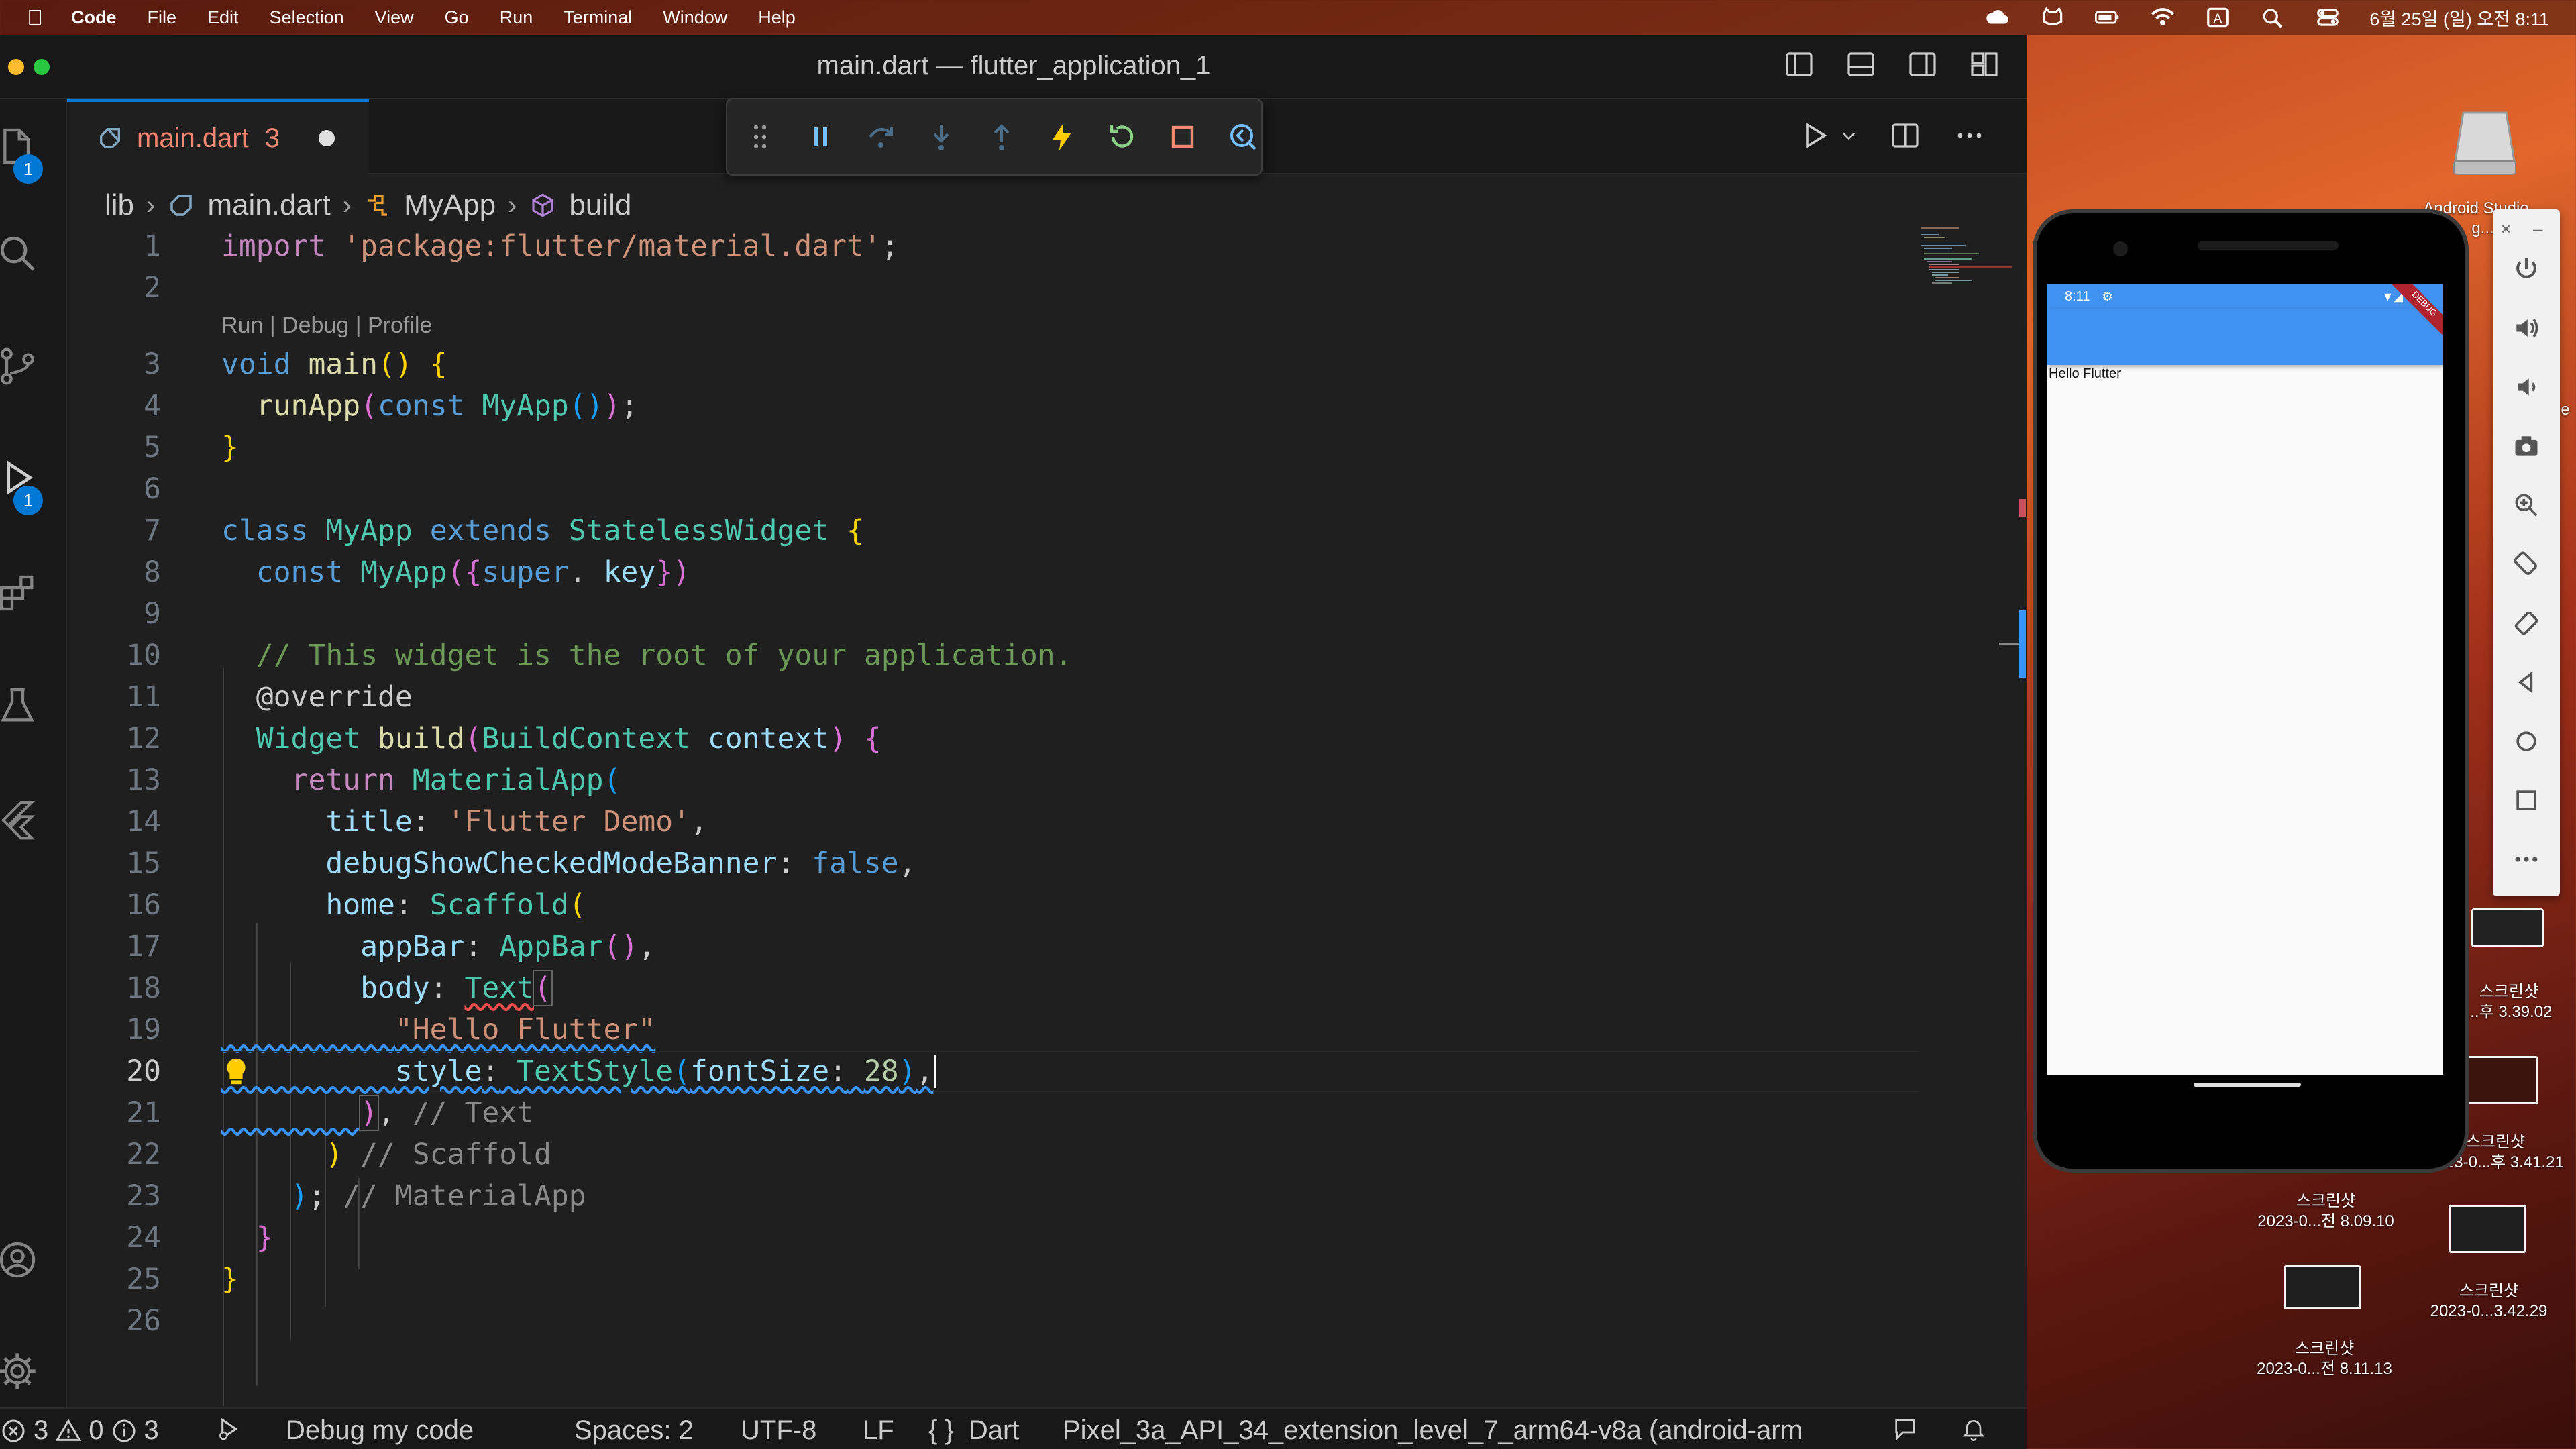 This screenshot has height=1449, width=2576. Describe the element at coordinates (2484, 144) in the screenshot. I see `disk-drive-icon` at that location.